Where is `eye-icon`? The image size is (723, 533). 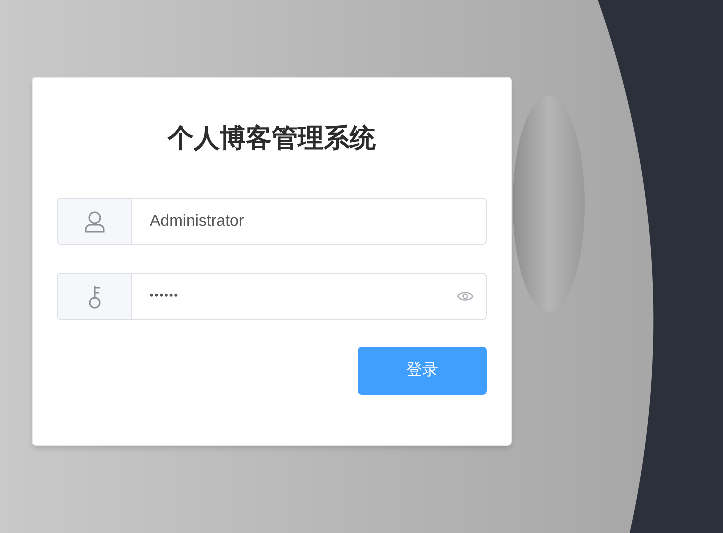
eye-icon is located at coordinates (465, 296).